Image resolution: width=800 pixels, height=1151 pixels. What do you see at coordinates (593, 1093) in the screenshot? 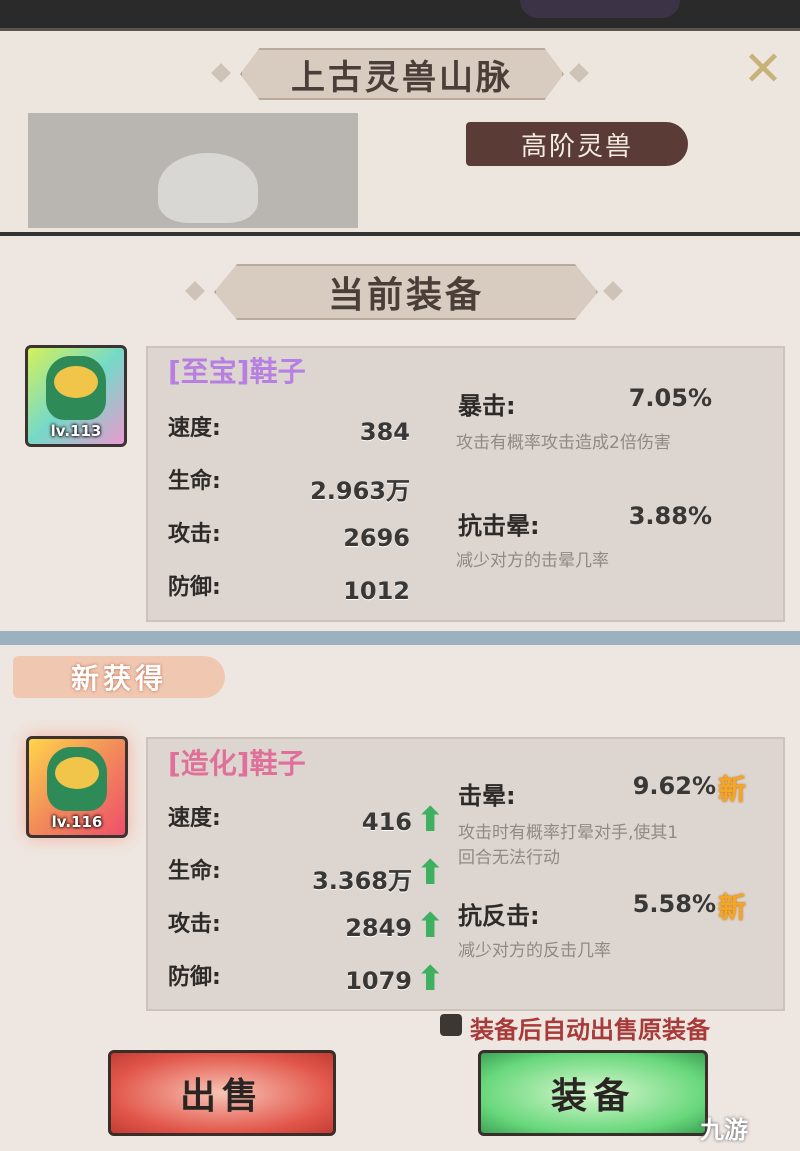
I see `equip-button: 装备` at bounding box center [593, 1093].